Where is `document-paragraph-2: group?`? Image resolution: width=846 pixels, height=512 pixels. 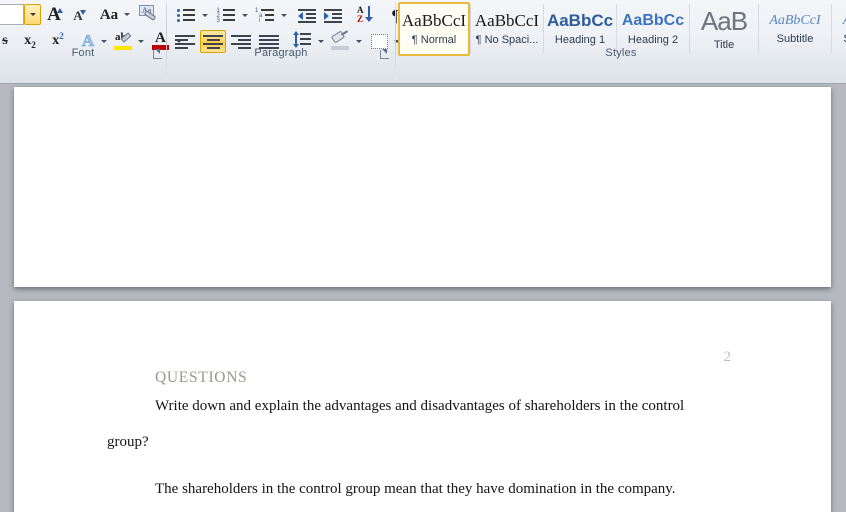 document-paragraph-2: group? is located at coordinates (128, 442).